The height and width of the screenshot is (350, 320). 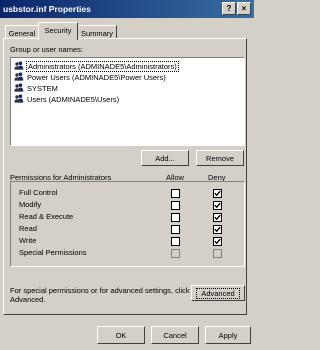 What do you see at coordinates (121, 335) in the screenshot?
I see `ok-button: OK` at bounding box center [121, 335].